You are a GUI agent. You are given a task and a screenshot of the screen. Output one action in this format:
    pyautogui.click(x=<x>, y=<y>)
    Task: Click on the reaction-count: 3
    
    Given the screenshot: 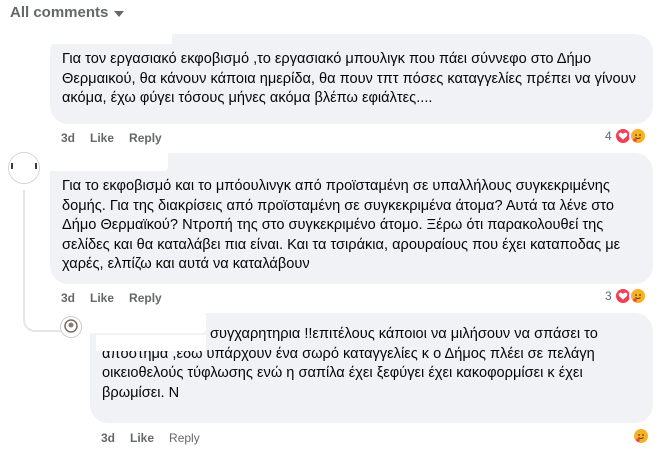 What is the action you would take?
    pyautogui.click(x=608, y=296)
    